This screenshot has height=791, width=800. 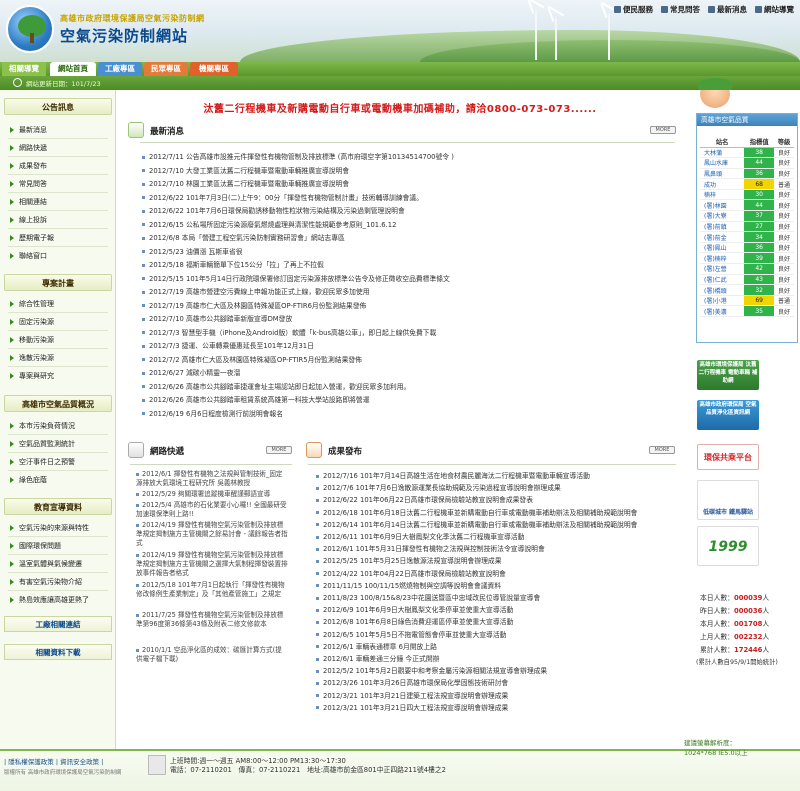 What do you see at coordinates (120, 69) in the screenshot?
I see `tab-factory: 工廠專區` at bounding box center [120, 69].